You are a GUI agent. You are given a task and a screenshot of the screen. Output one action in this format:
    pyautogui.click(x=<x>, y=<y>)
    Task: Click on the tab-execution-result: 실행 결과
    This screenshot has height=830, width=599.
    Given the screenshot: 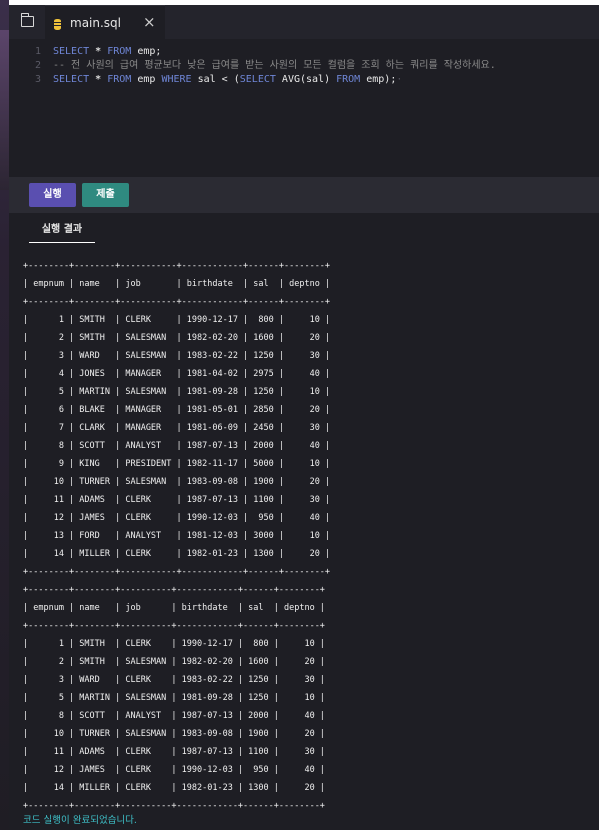 What is the action you would take?
    pyautogui.click(x=62, y=232)
    